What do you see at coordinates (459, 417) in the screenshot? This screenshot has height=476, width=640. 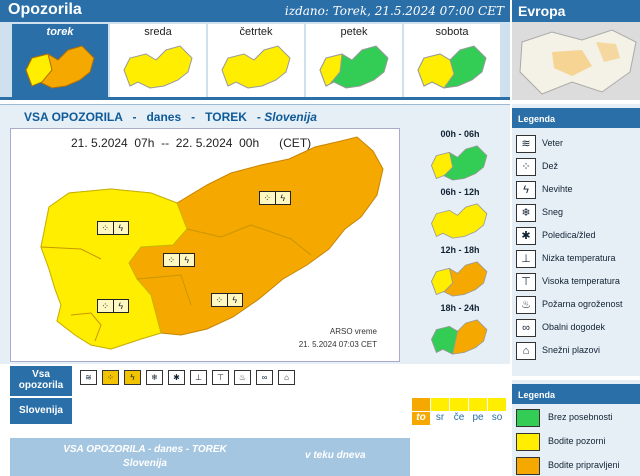 I see `week-tab-label: če` at bounding box center [459, 417].